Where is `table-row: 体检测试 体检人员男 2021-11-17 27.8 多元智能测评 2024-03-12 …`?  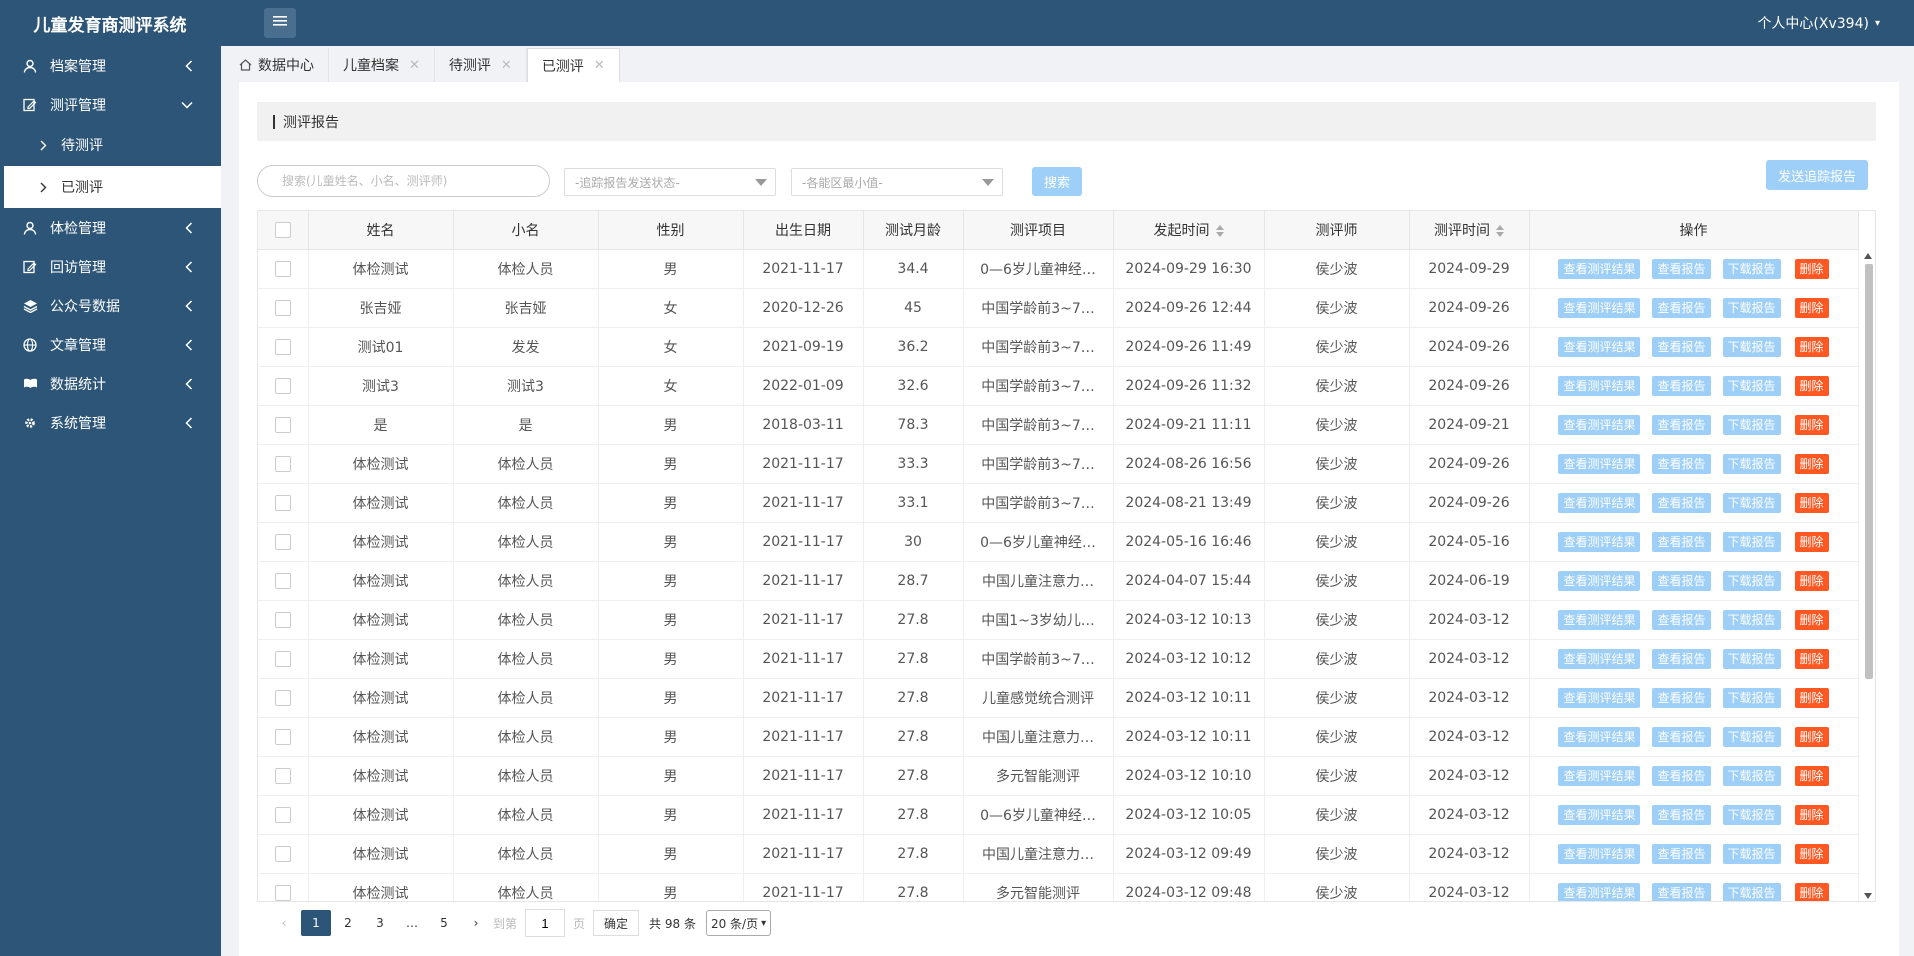
table-row: 体检测试 体检人员男 2021-11-17 27.8 多元智能测评 2024-03-12 … is located at coordinates (1058, 887).